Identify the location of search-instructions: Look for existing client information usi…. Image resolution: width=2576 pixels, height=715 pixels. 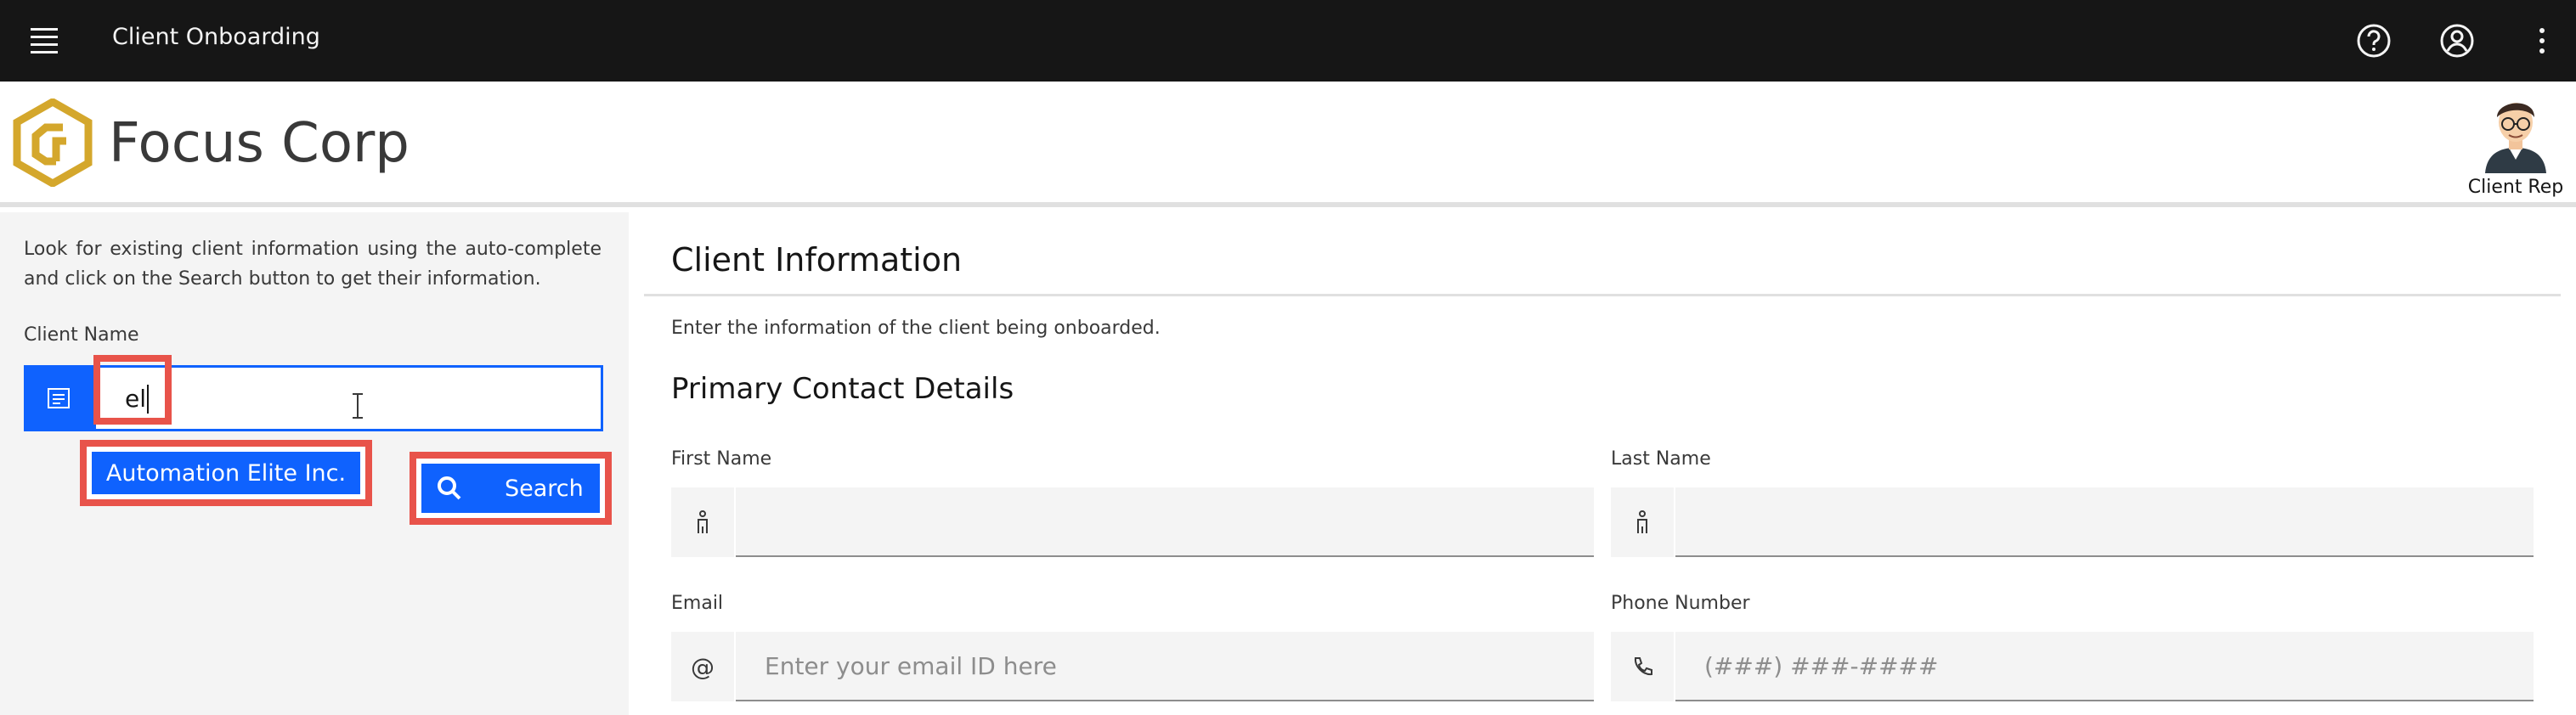
(313, 264).